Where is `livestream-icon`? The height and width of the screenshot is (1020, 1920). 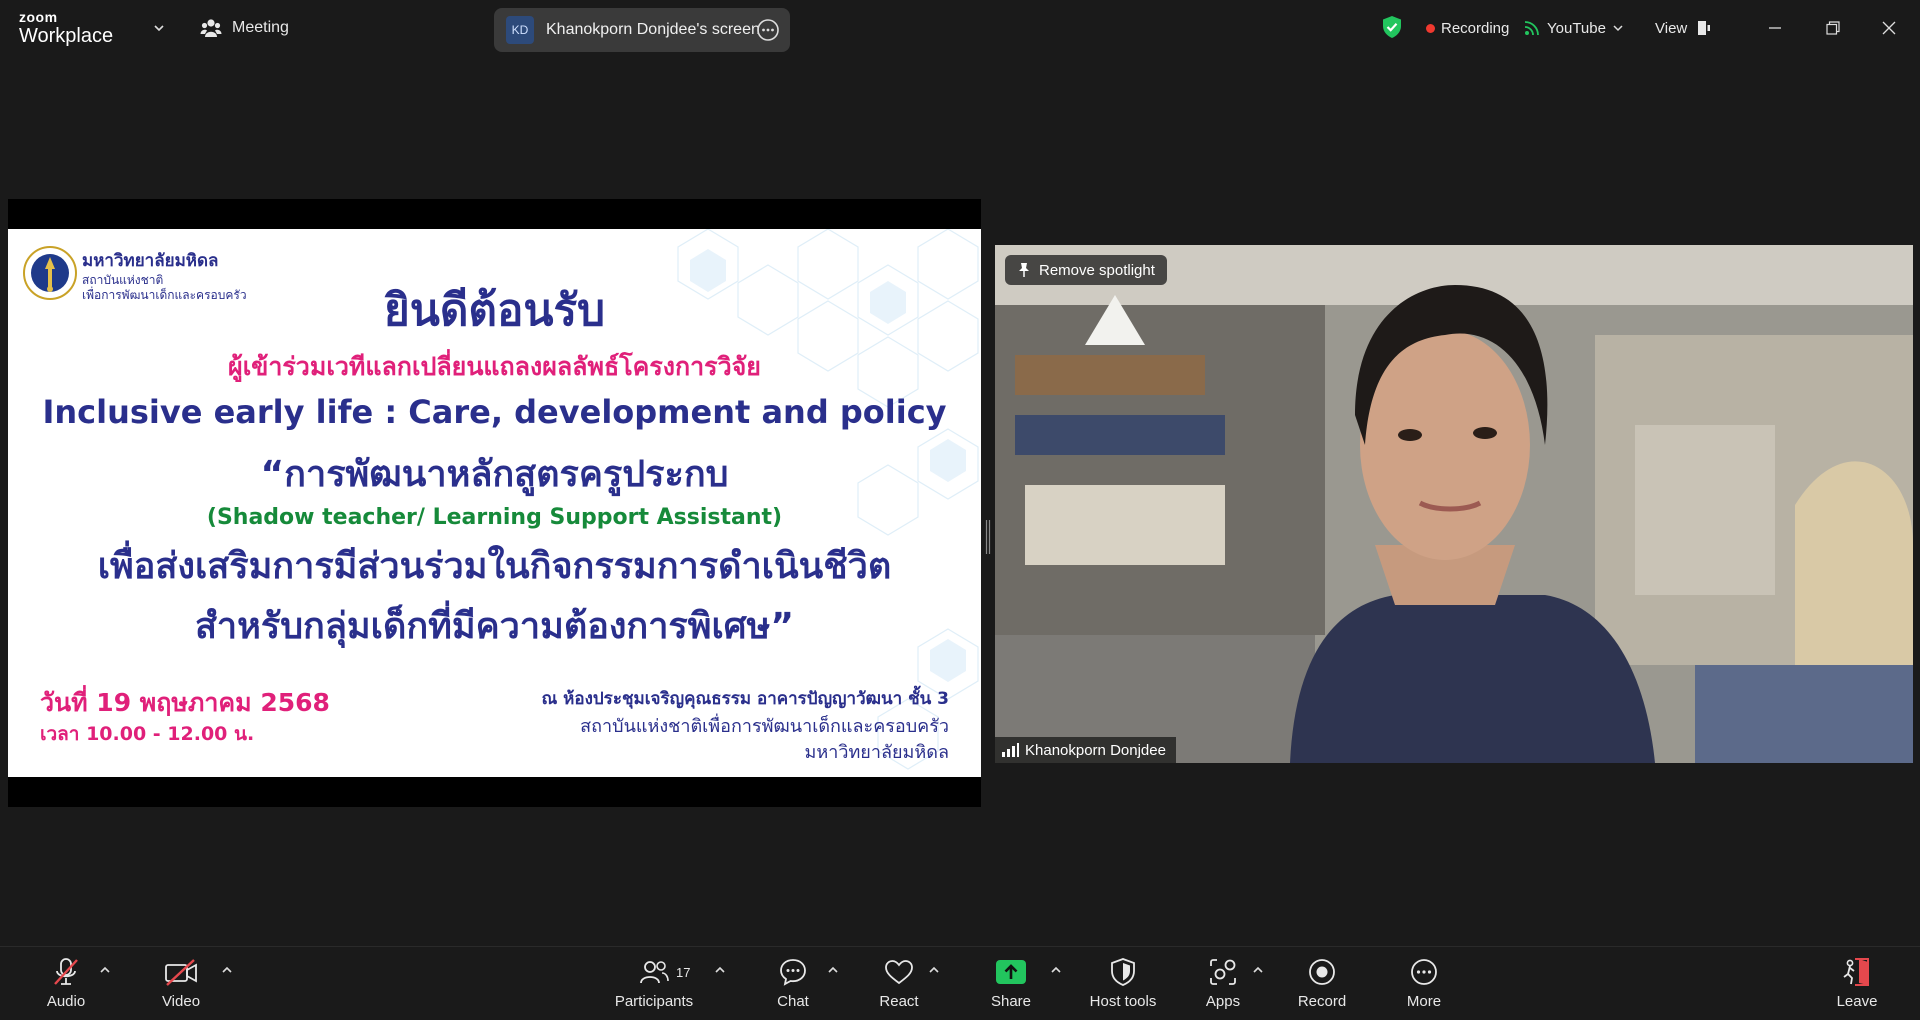
livestream-icon is located at coordinates (1531, 28).